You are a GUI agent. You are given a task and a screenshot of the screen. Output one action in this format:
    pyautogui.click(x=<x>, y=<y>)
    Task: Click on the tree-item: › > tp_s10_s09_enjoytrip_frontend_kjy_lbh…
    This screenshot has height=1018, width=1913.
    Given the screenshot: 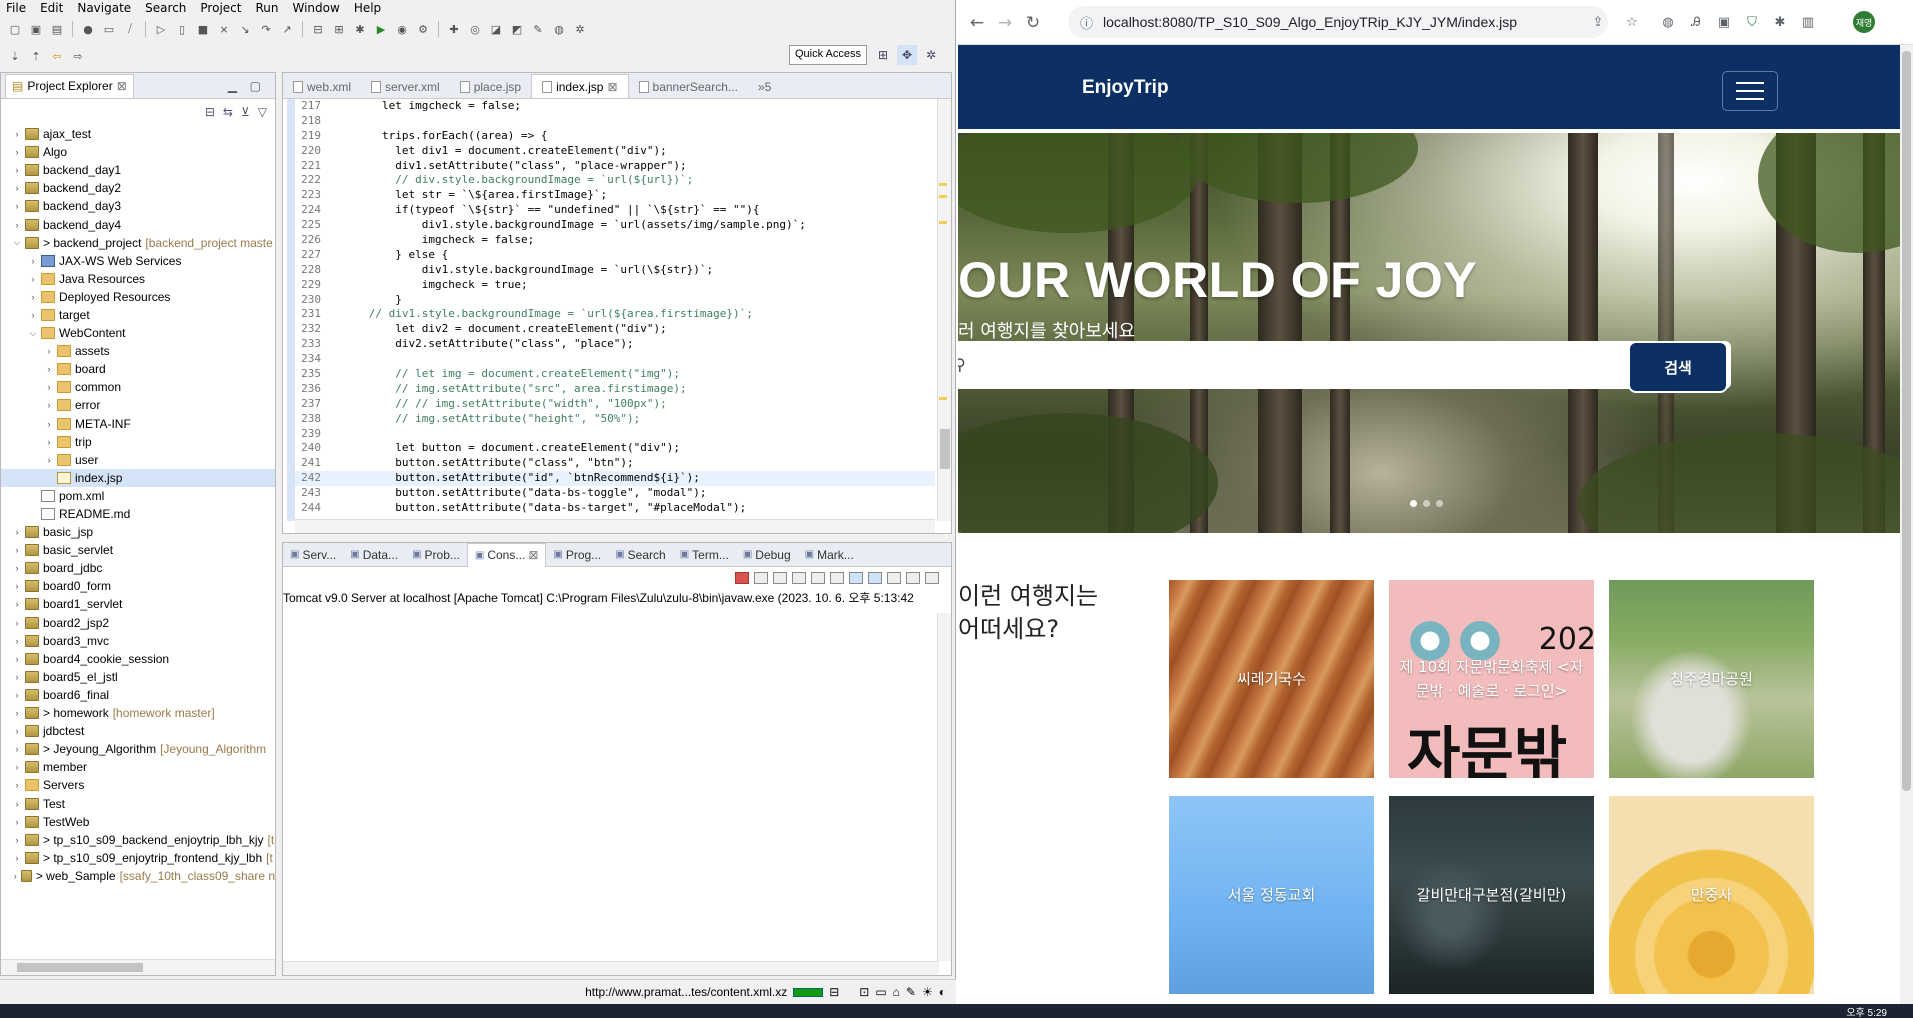 What is the action you would take?
    pyautogui.click(x=138, y=858)
    